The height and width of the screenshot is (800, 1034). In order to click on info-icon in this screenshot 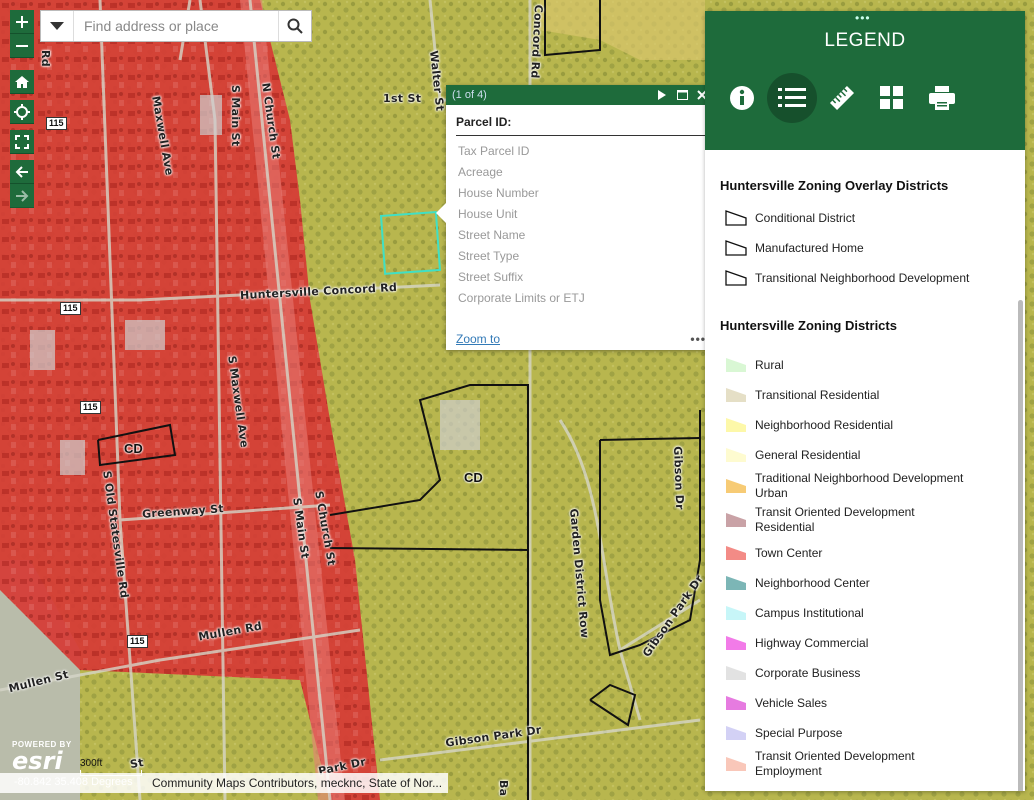, I will do `click(742, 98)`.